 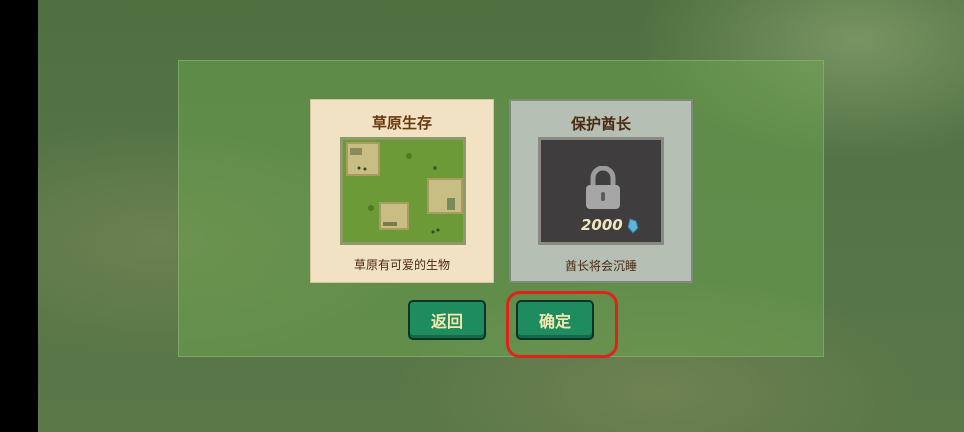 What do you see at coordinates (19, 216) in the screenshot?
I see `left-black-bar` at bounding box center [19, 216].